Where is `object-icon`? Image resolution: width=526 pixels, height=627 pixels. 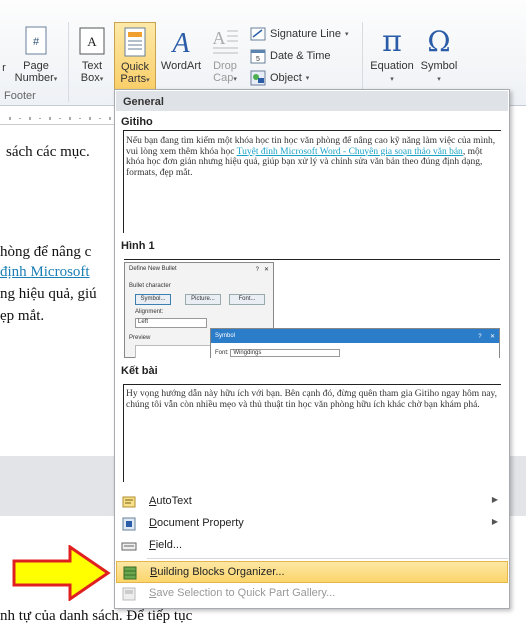
object-icon is located at coordinates (258, 78).